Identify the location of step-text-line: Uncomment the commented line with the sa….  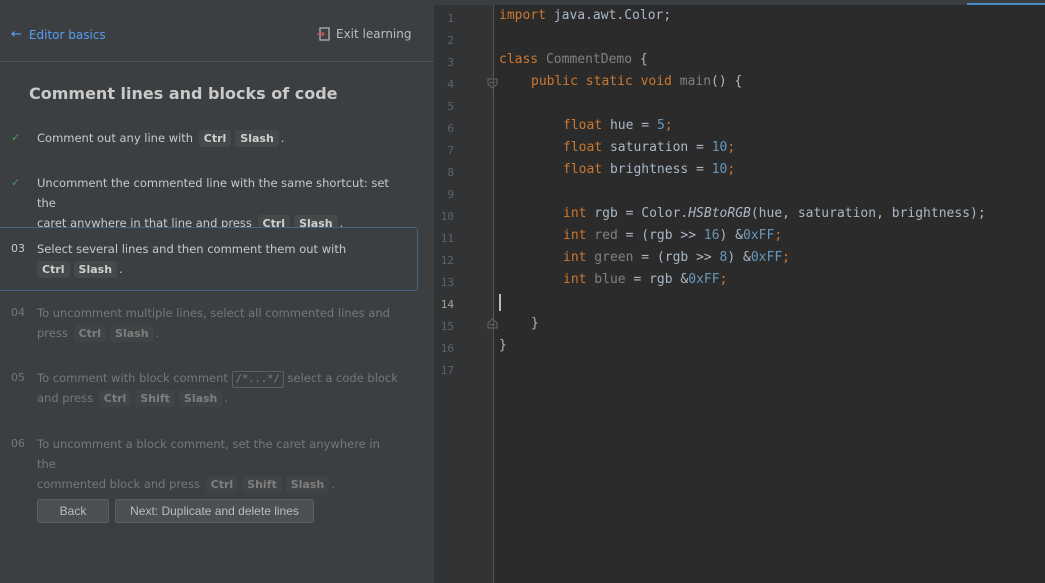
(213, 193).